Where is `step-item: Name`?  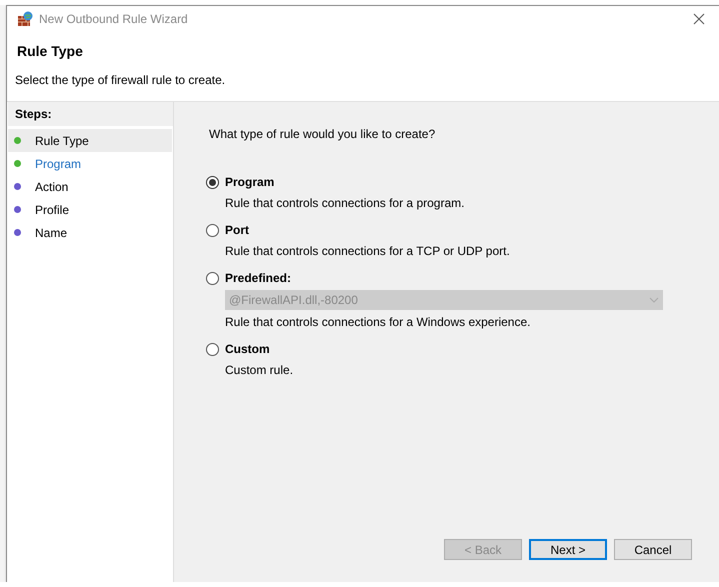 step-item: Name is located at coordinates (90, 232).